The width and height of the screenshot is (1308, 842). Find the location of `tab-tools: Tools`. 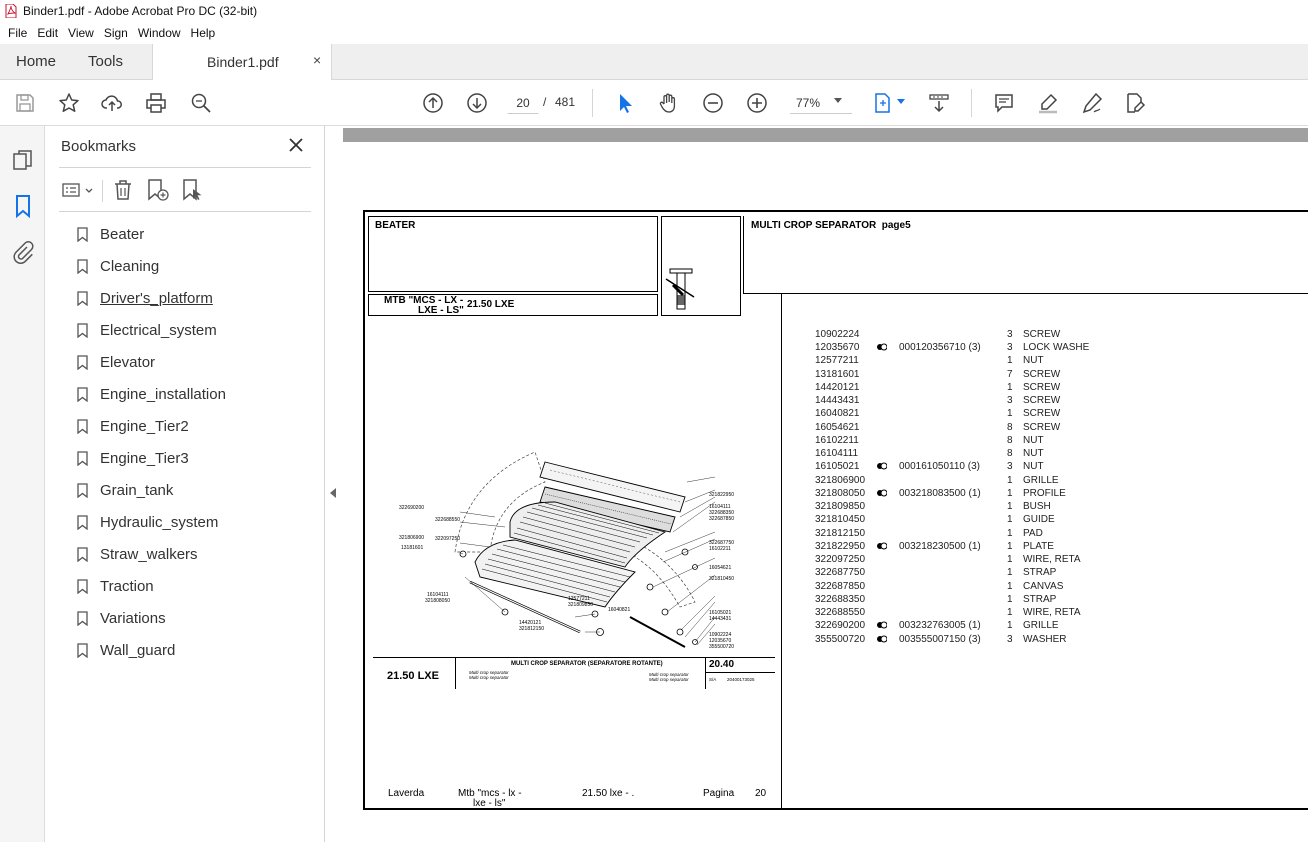

tab-tools: Tools is located at coordinates (105, 62).